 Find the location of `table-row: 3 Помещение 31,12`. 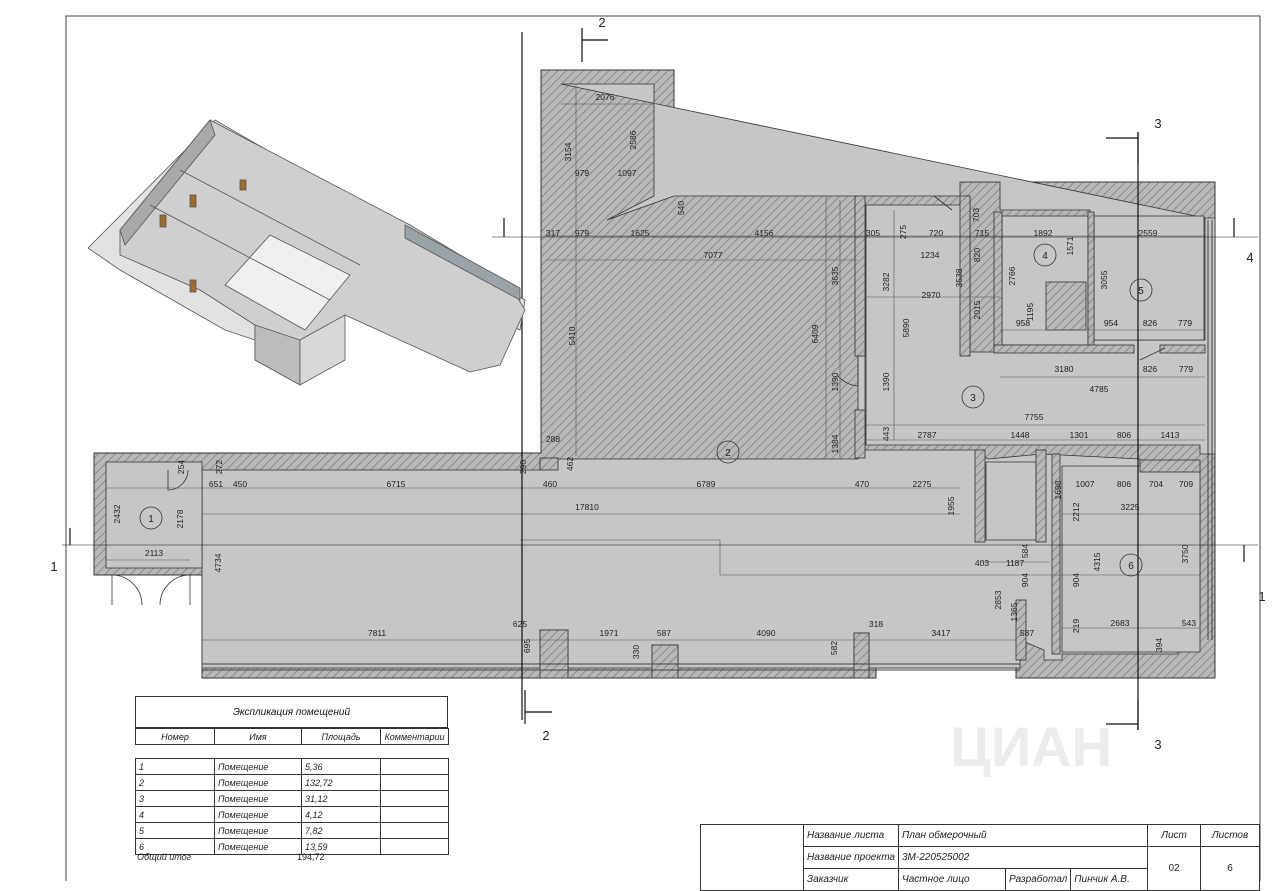

table-row: 3 Помещение 31,12 is located at coordinates (292, 798).